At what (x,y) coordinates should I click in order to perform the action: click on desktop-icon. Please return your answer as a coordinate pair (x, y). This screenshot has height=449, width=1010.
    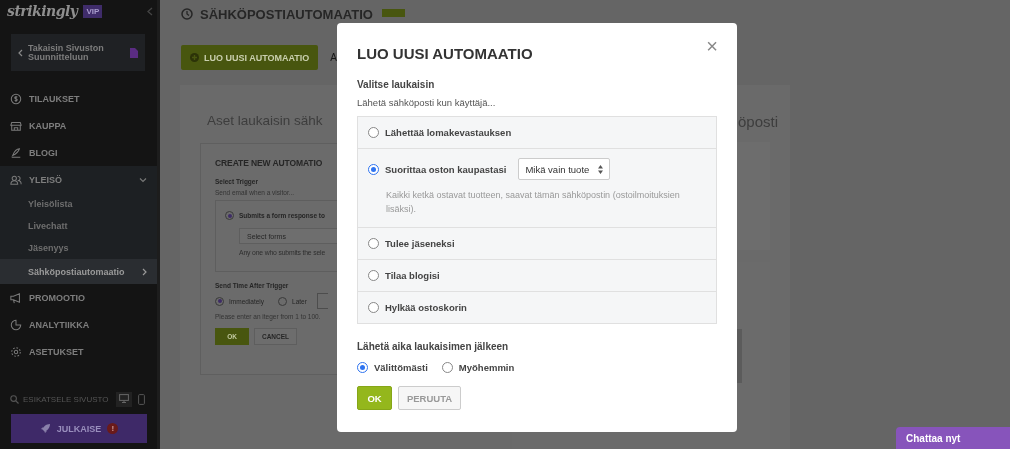
    Looking at the image, I should click on (124, 398).